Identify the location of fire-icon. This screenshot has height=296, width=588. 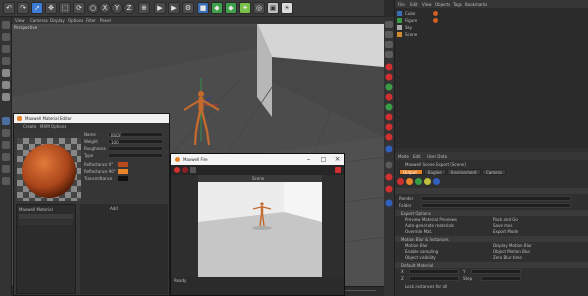
(409, 181).